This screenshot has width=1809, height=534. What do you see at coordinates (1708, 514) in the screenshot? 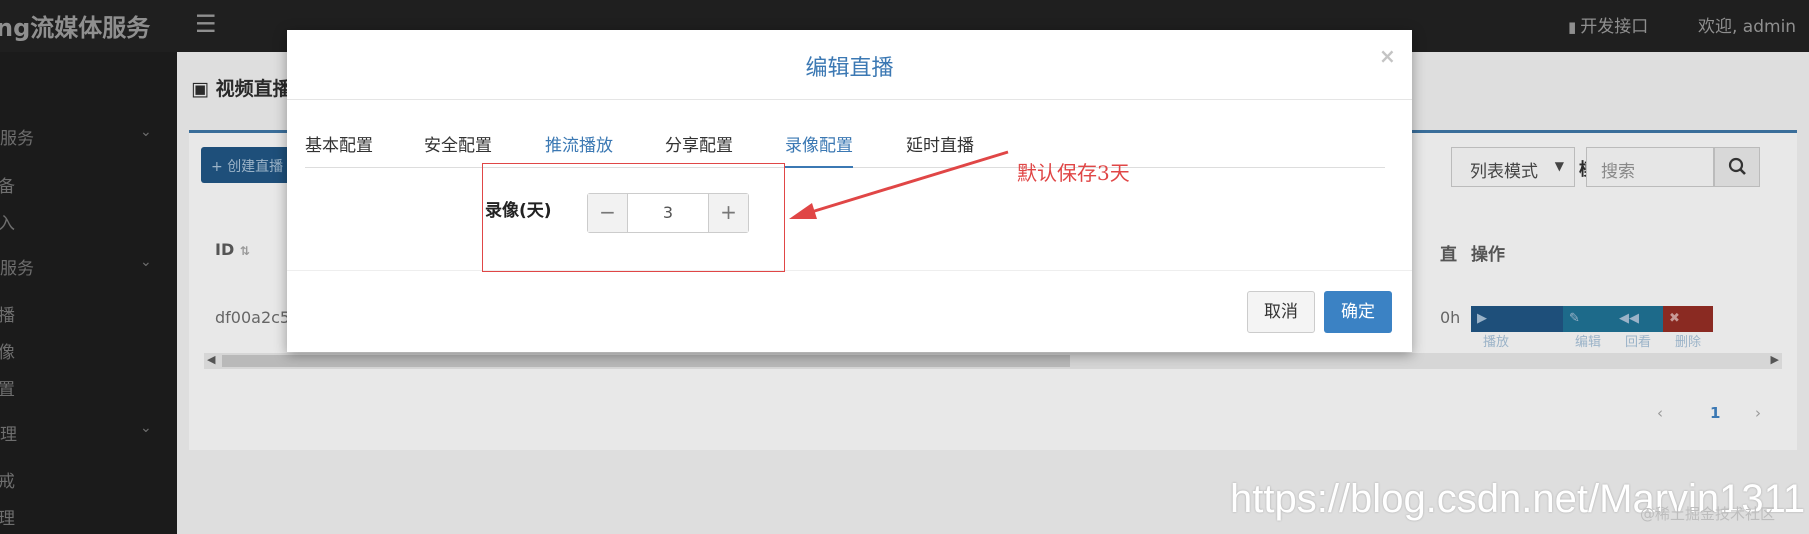
I see `watermark-corner: @稀土掘金技术社区` at bounding box center [1708, 514].